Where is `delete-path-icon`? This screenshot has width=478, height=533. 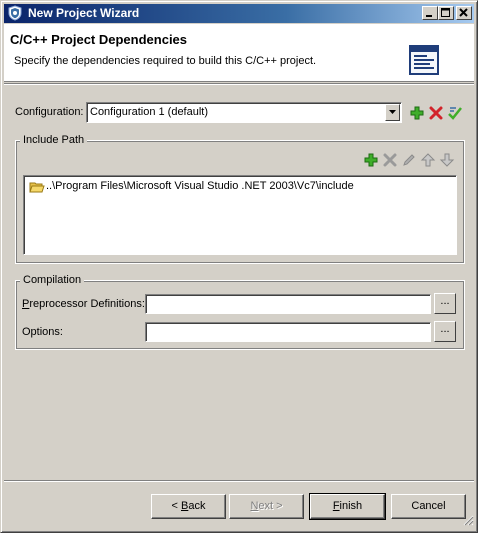 delete-path-icon is located at coordinates (390, 160).